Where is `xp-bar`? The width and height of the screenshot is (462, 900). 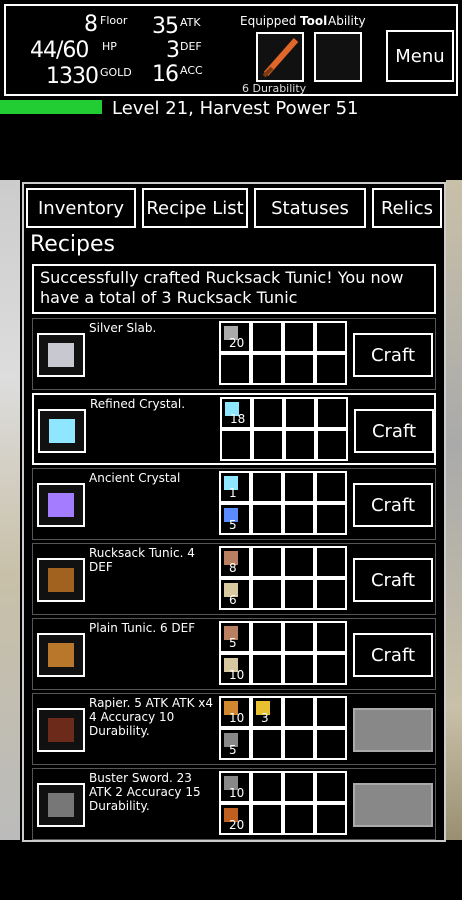 xp-bar is located at coordinates (51, 107).